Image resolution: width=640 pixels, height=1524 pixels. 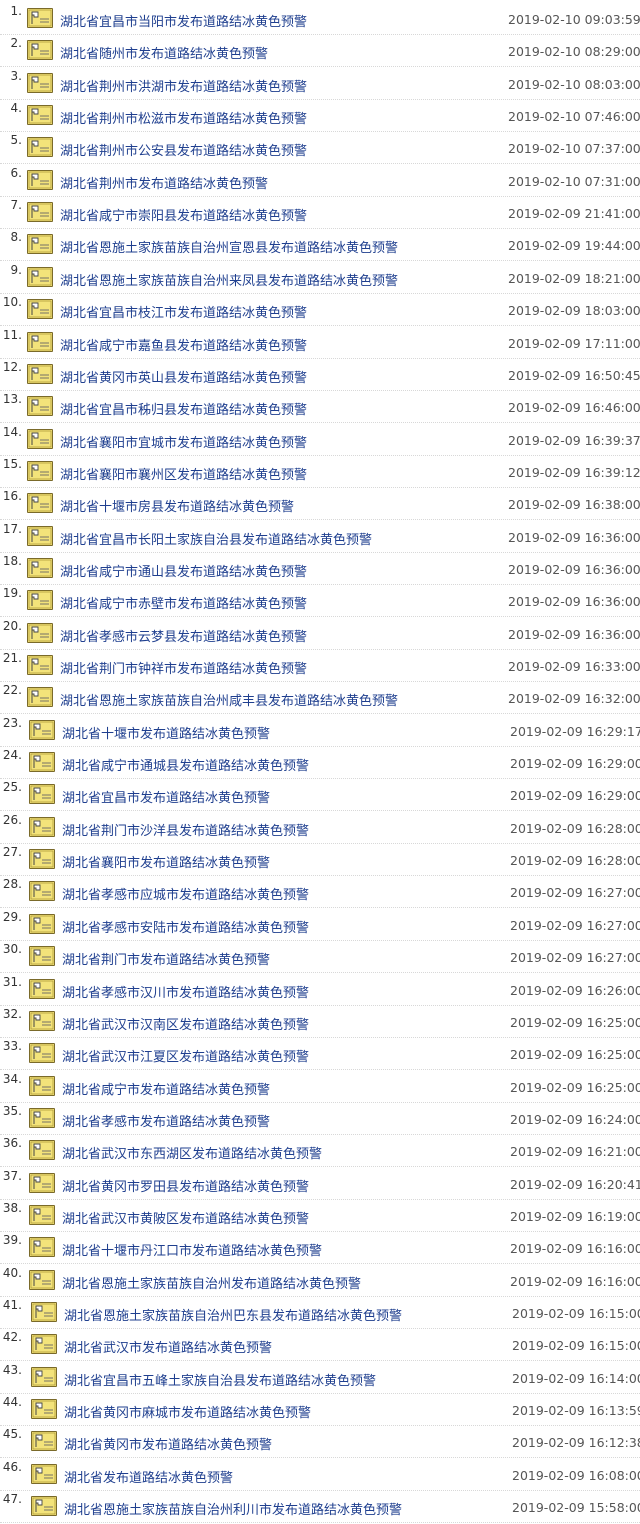 I want to click on item-title-link: 湖北省襄阳市发布道路结冰黄色预警, so click(x=166, y=861).